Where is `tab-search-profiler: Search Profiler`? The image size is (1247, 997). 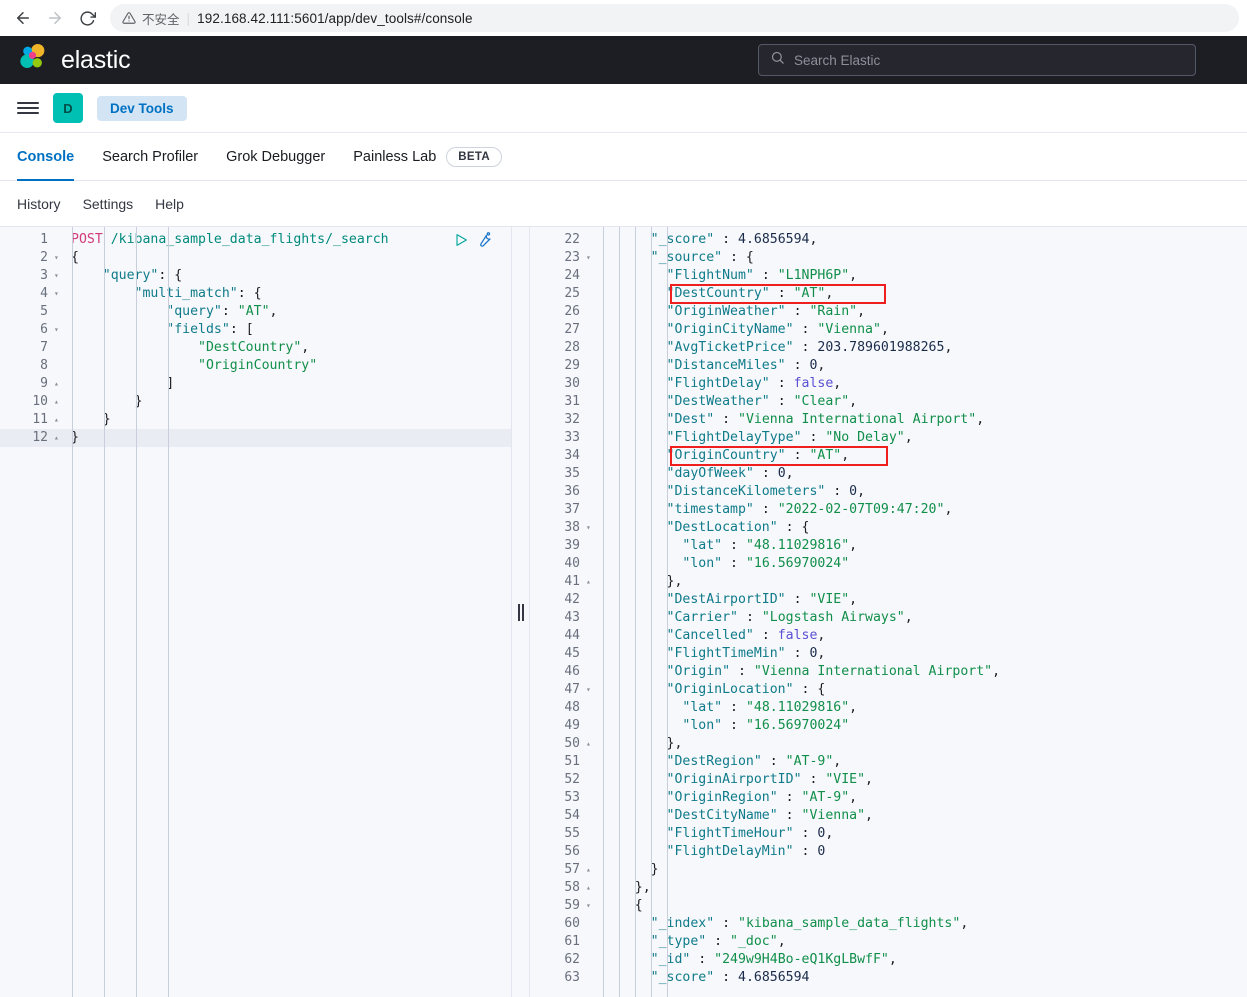 tab-search-profiler: Search Profiler is located at coordinates (150, 156).